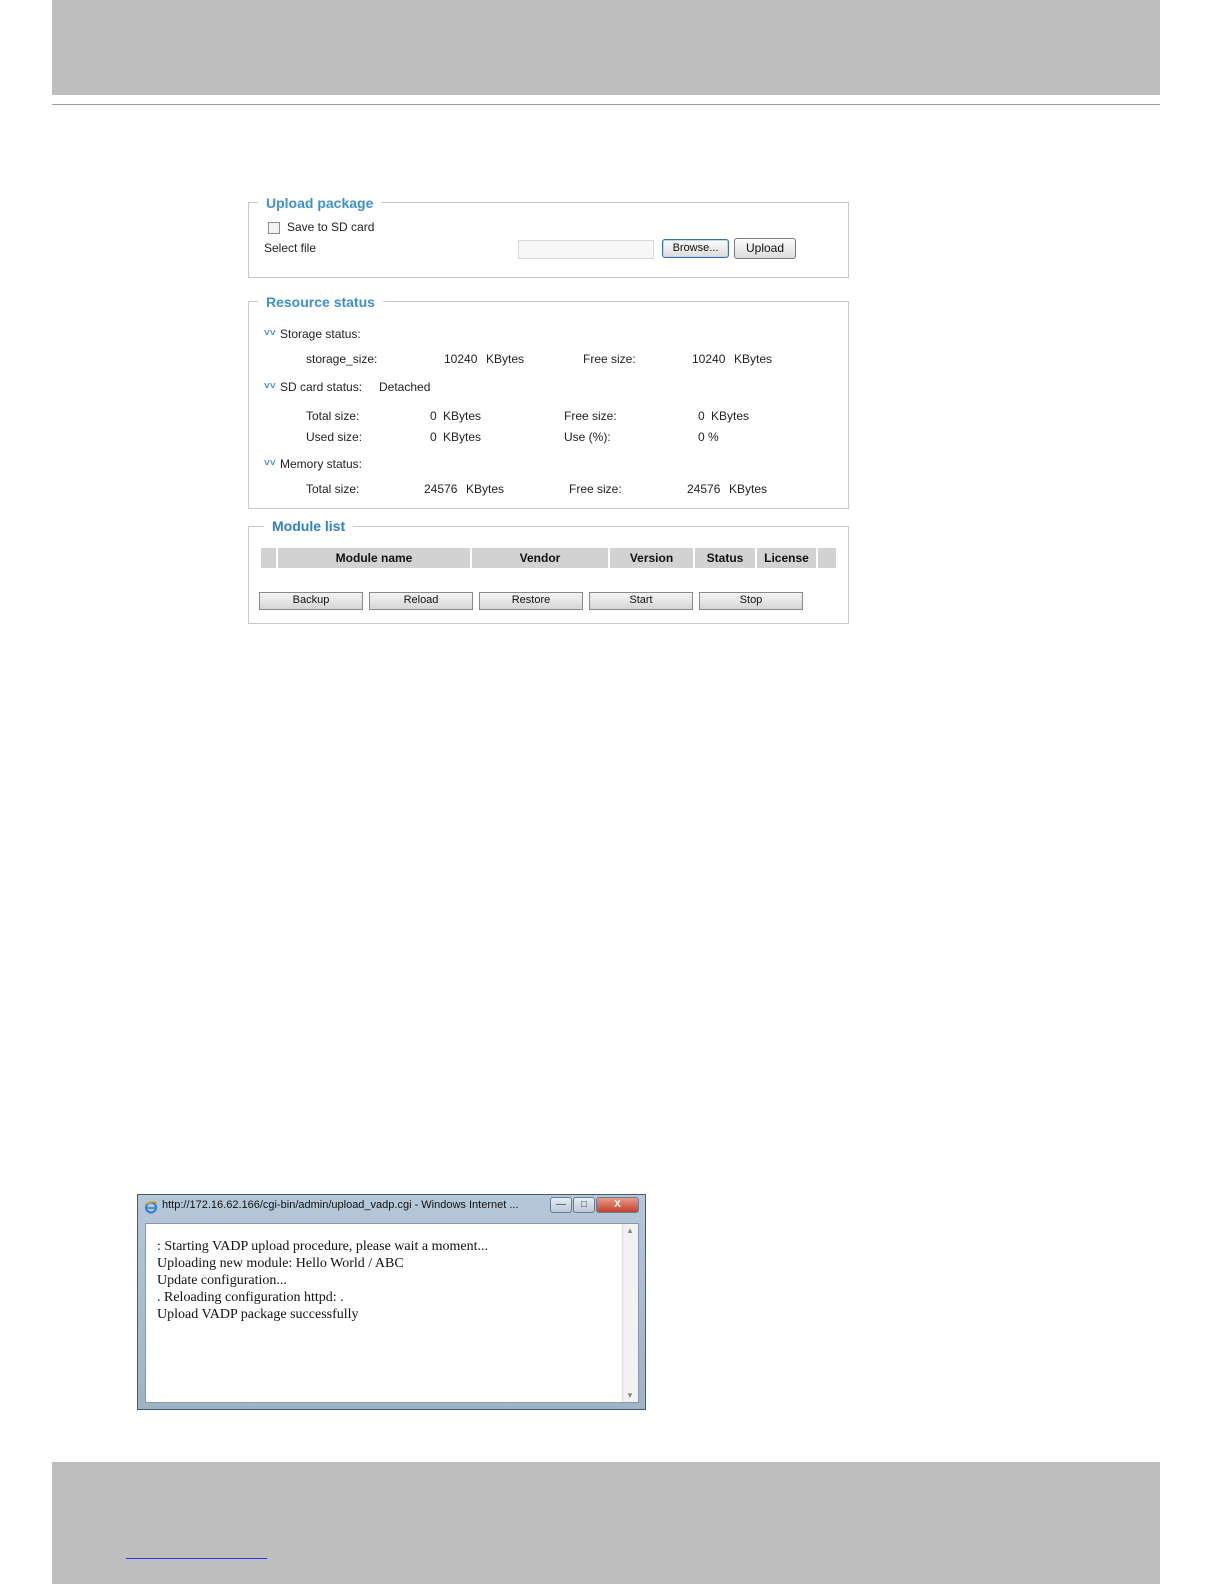  What do you see at coordinates (290, 248) in the screenshot?
I see `select-file-label: Select file` at bounding box center [290, 248].